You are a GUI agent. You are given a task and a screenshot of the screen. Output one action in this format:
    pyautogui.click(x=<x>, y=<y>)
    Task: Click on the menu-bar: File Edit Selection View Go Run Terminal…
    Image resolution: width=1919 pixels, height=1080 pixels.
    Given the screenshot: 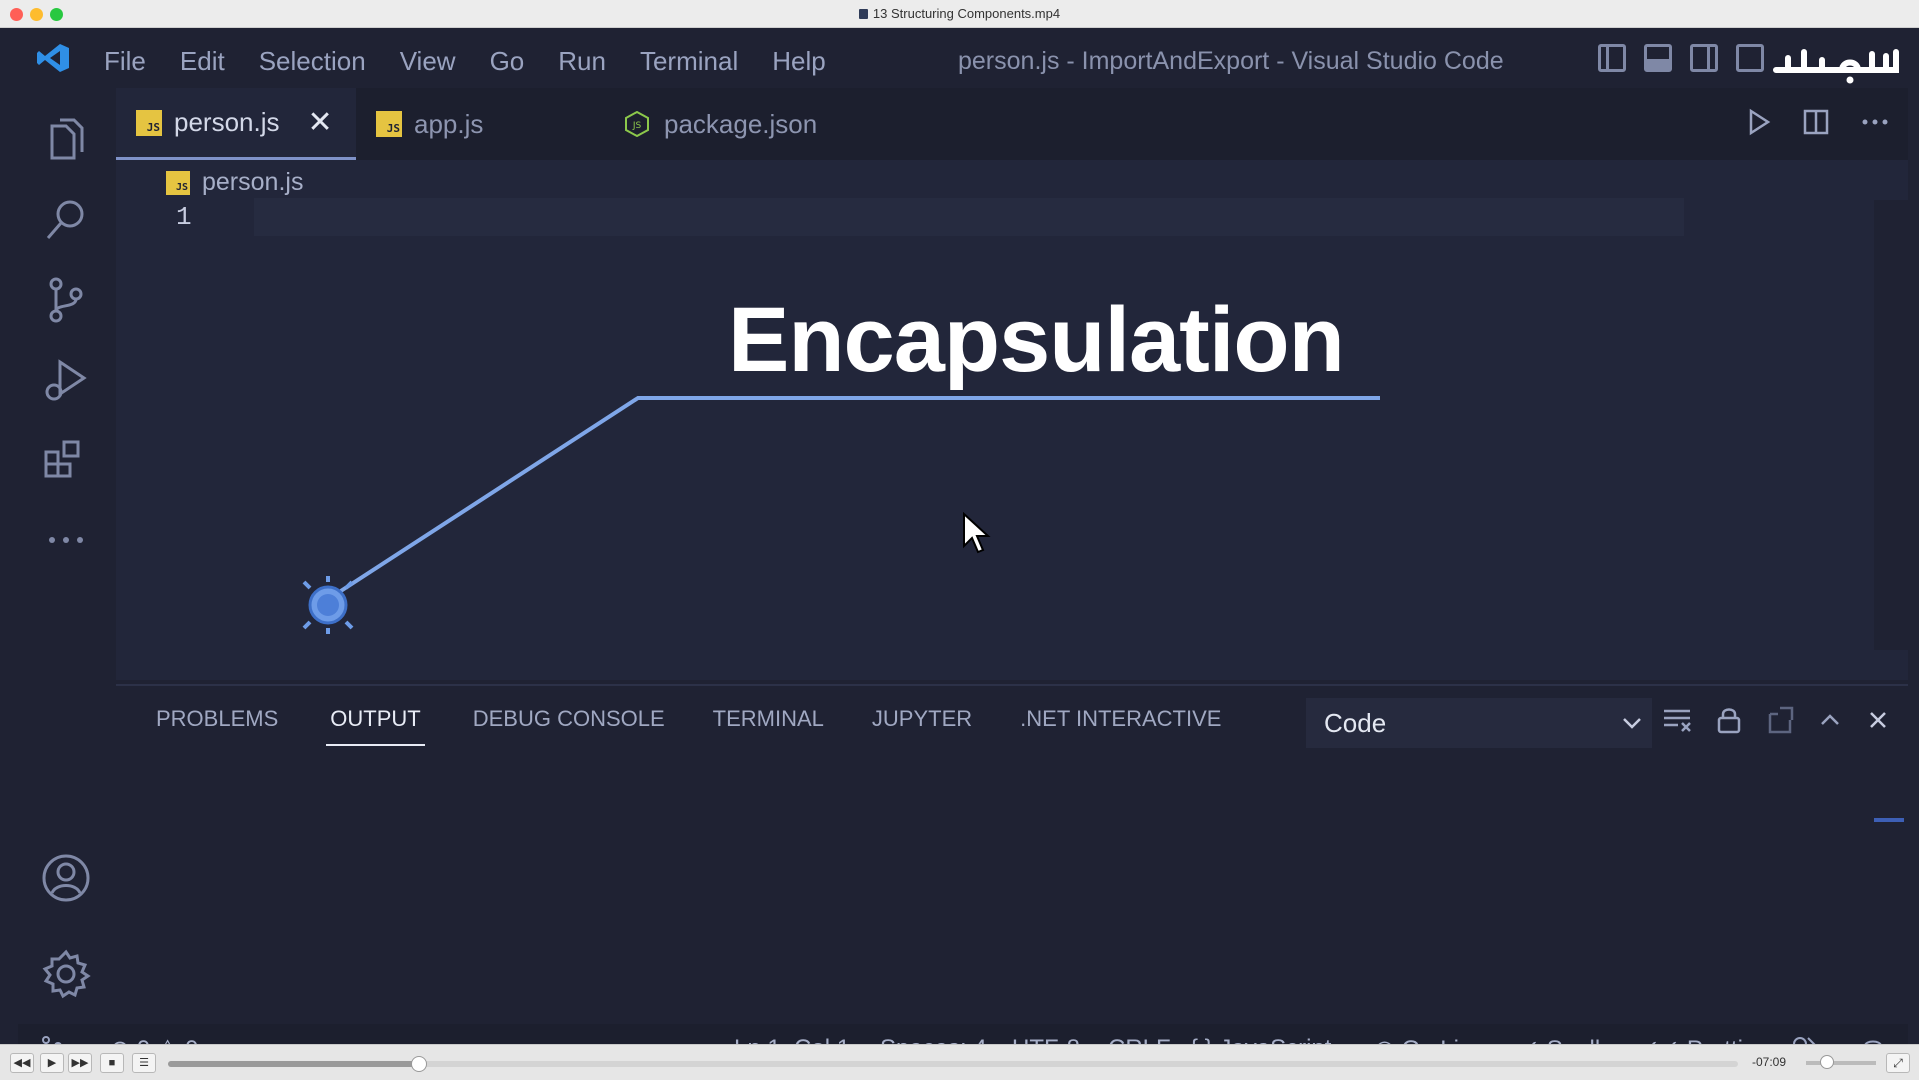 What is the action you would take?
    pyautogui.click(x=482, y=61)
    